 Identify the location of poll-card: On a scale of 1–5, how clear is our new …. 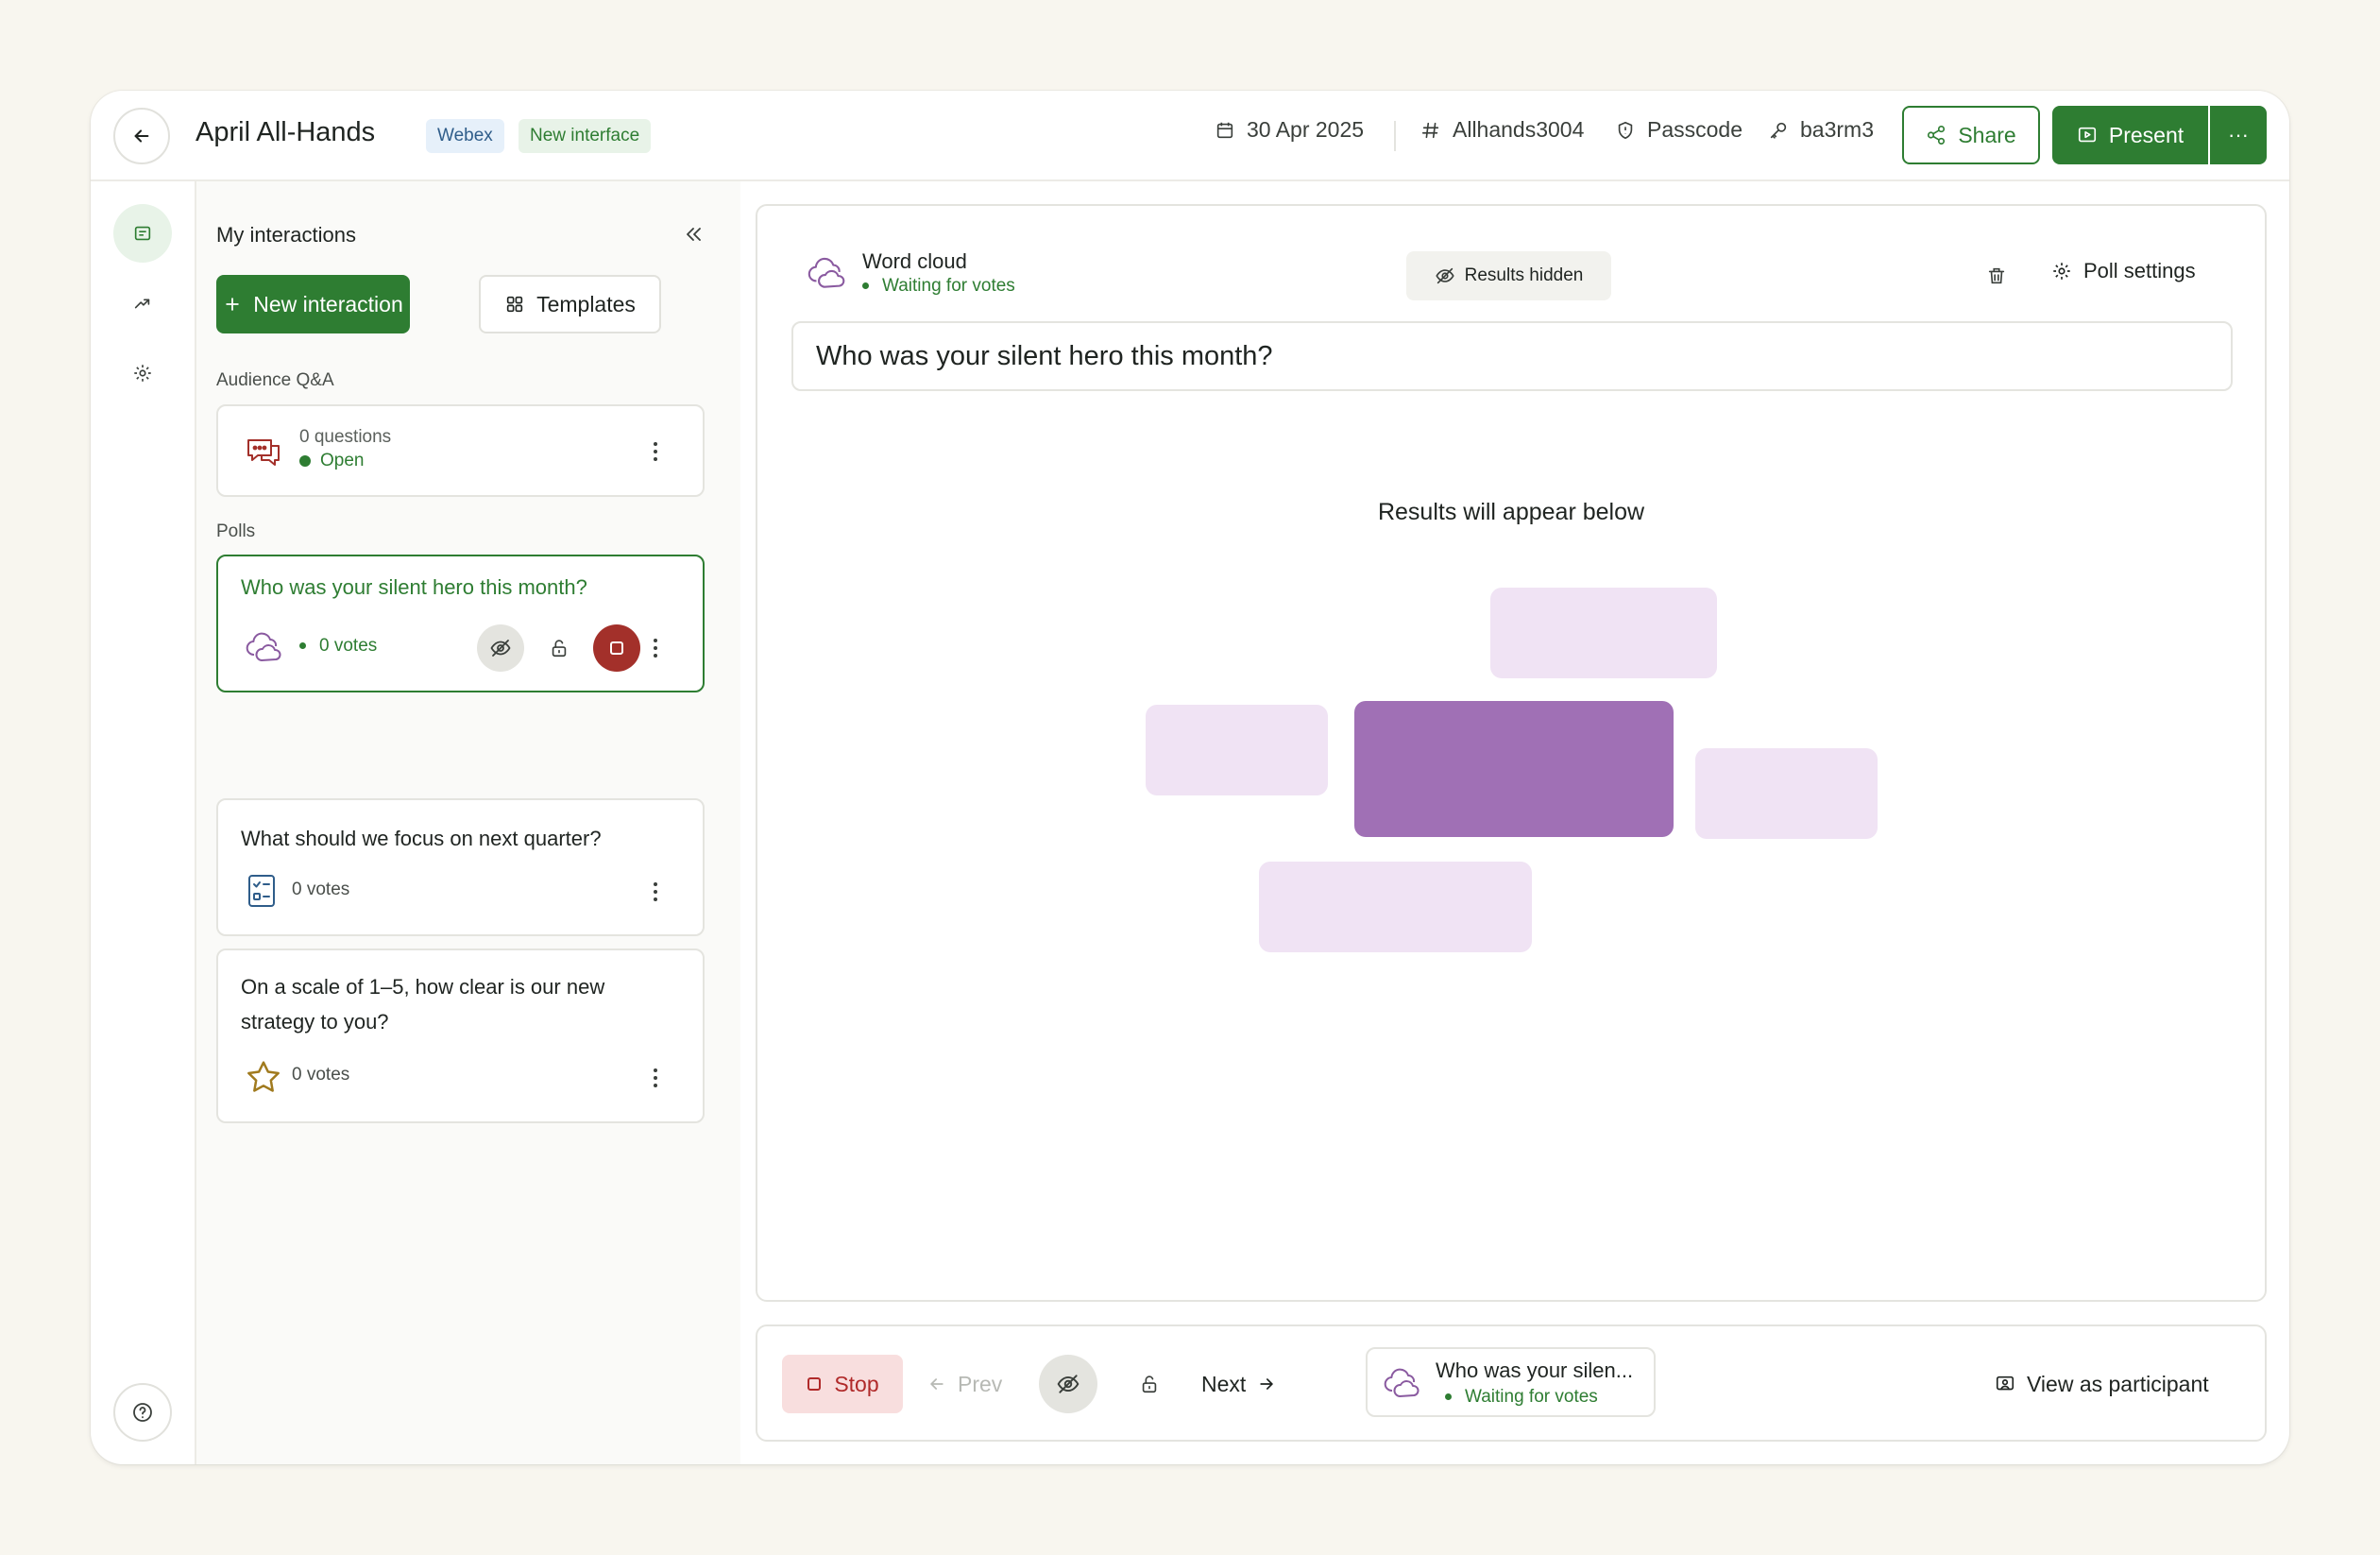
(460, 1035).